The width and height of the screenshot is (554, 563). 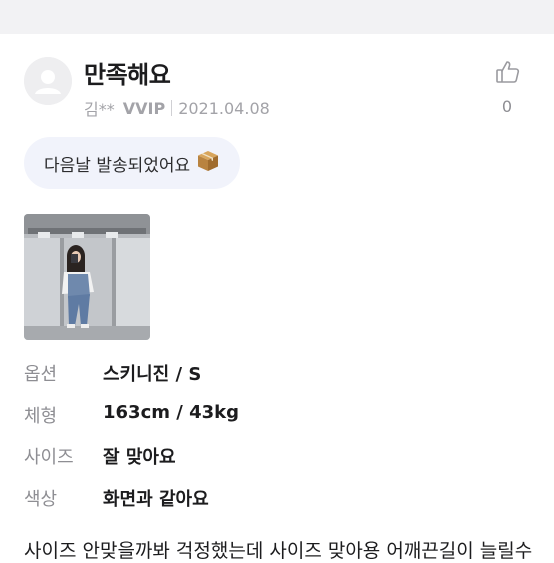 I want to click on review-body-text: 사이즈 안맞을까봐 걱정했는데 사이즈 맞아용 어깨끈길이 늘릴수, so click(x=278, y=551).